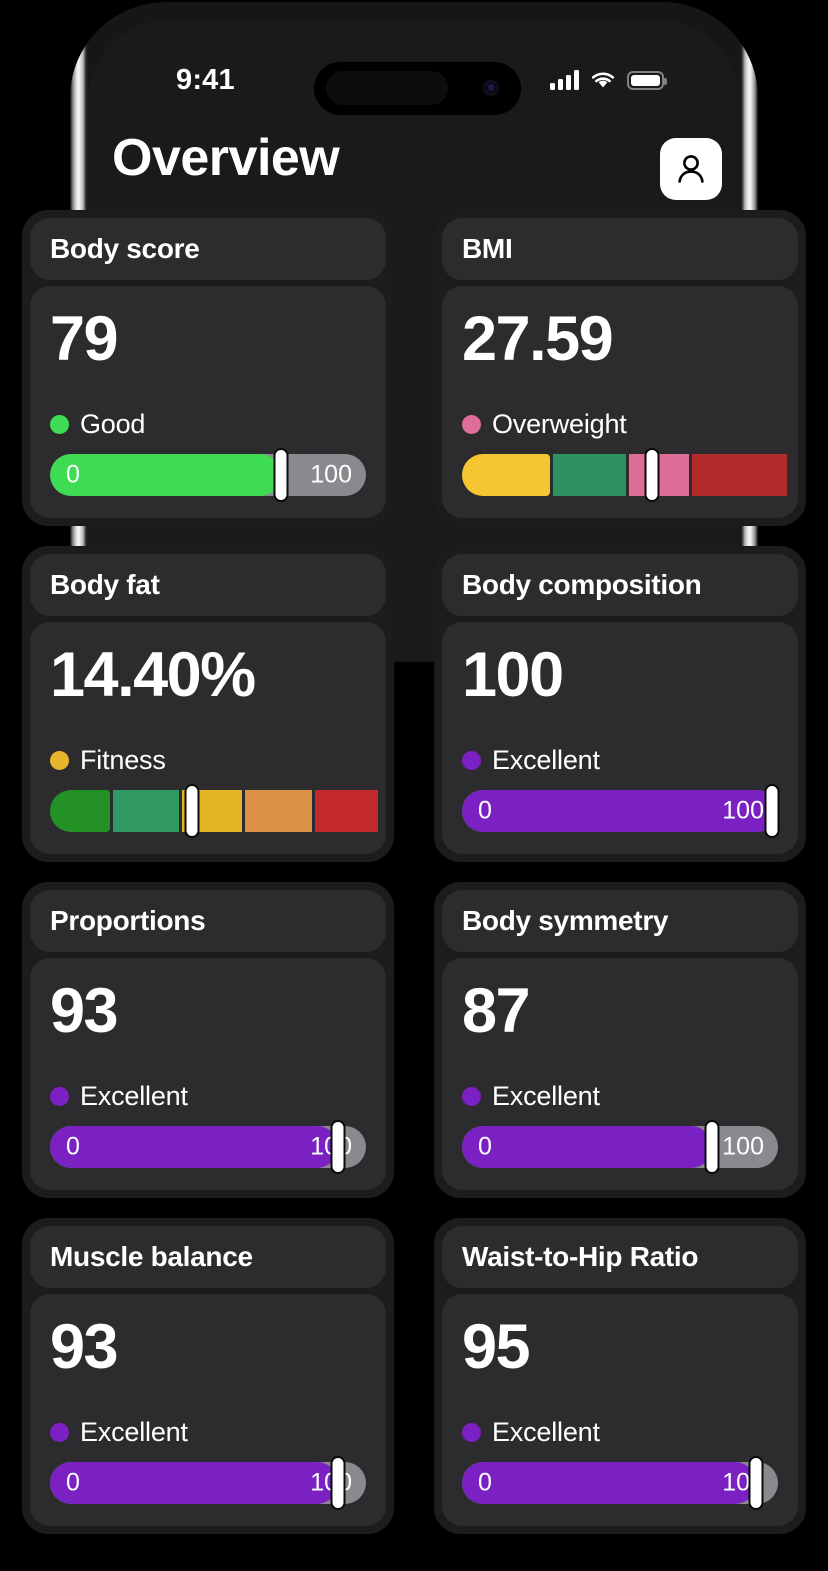 This screenshot has height=1571, width=828. What do you see at coordinates (620, 249) in the screenshot?
I see `card-header: BMI` at bounding box center [620, 249].